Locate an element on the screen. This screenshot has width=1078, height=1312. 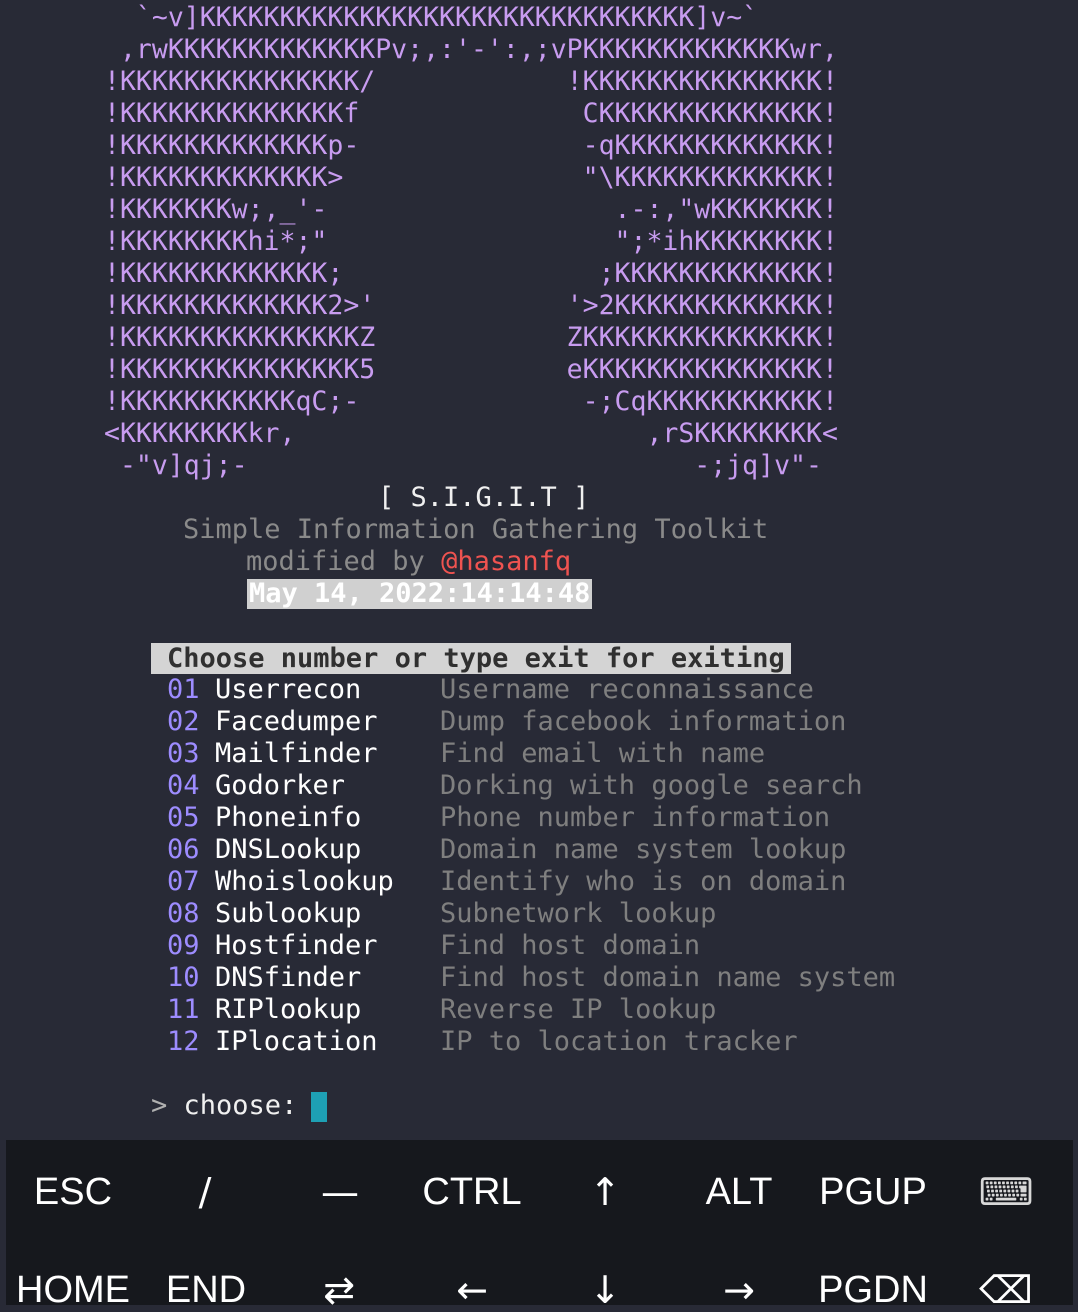
menu-item-description: Username reconnaissance is located at coordinates (627, 689).